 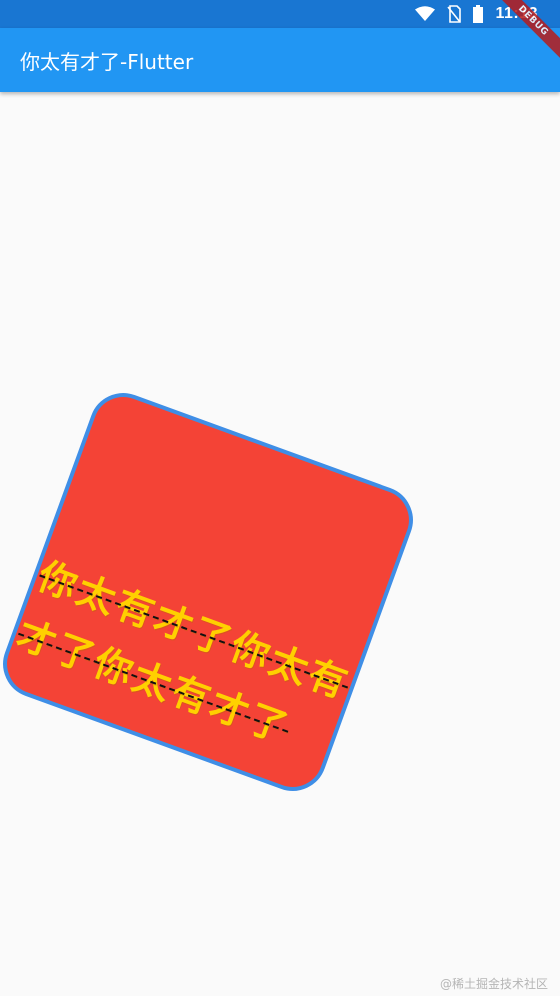 I want to click on app-bar: 你太有才了-Flutter, so click(x=280, y=60).